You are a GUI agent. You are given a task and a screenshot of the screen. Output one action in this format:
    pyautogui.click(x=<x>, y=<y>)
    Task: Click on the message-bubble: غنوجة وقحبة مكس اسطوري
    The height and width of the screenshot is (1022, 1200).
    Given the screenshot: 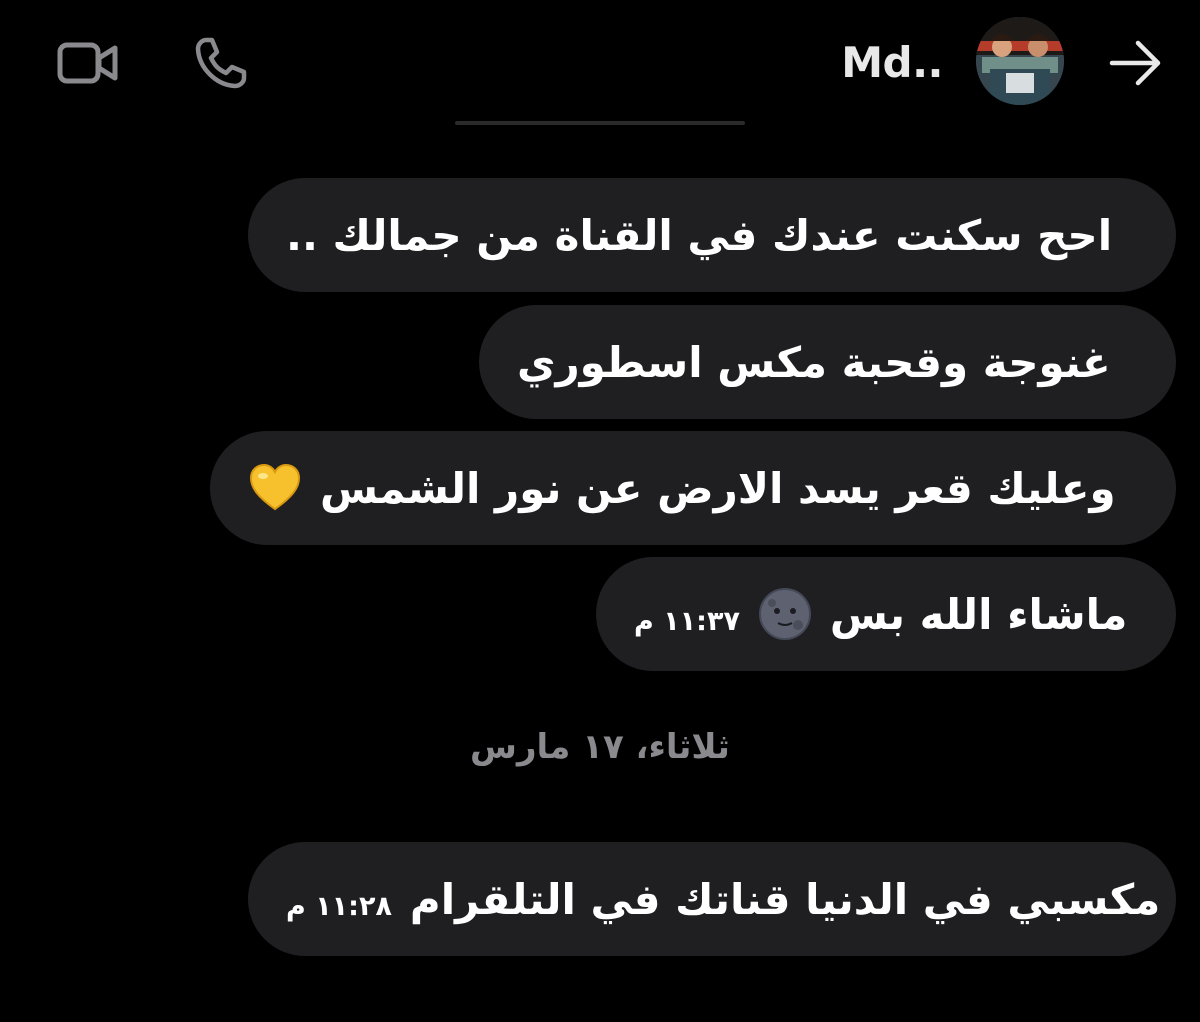 What is the action you would take?
    pyautogui.click(x=827, y=362)
    